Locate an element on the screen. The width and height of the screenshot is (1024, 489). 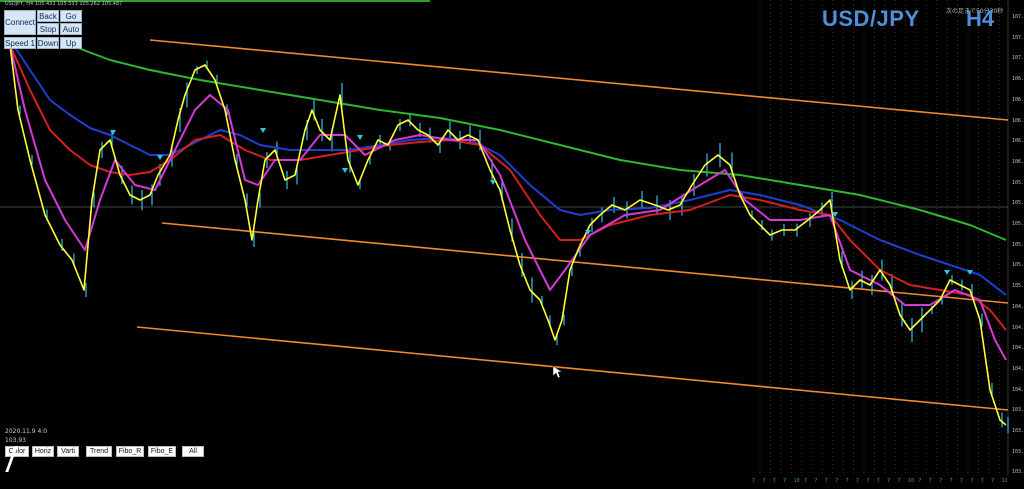
all-button: All is located at coordinates (193, 451).